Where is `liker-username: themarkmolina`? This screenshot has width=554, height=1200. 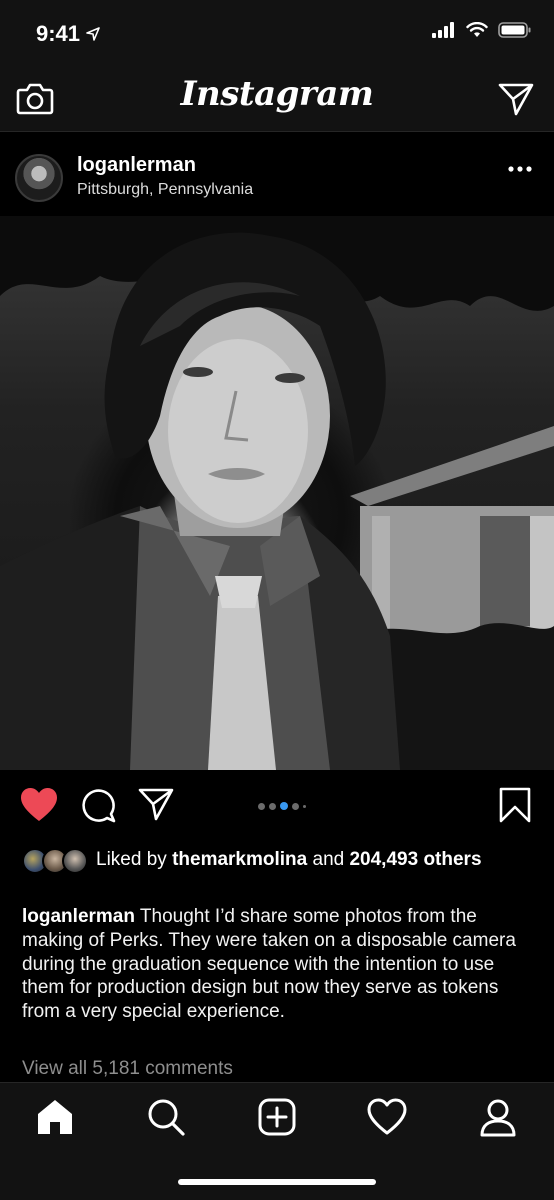
liker-username: themarkmolina is located at coordinates (239, 859).